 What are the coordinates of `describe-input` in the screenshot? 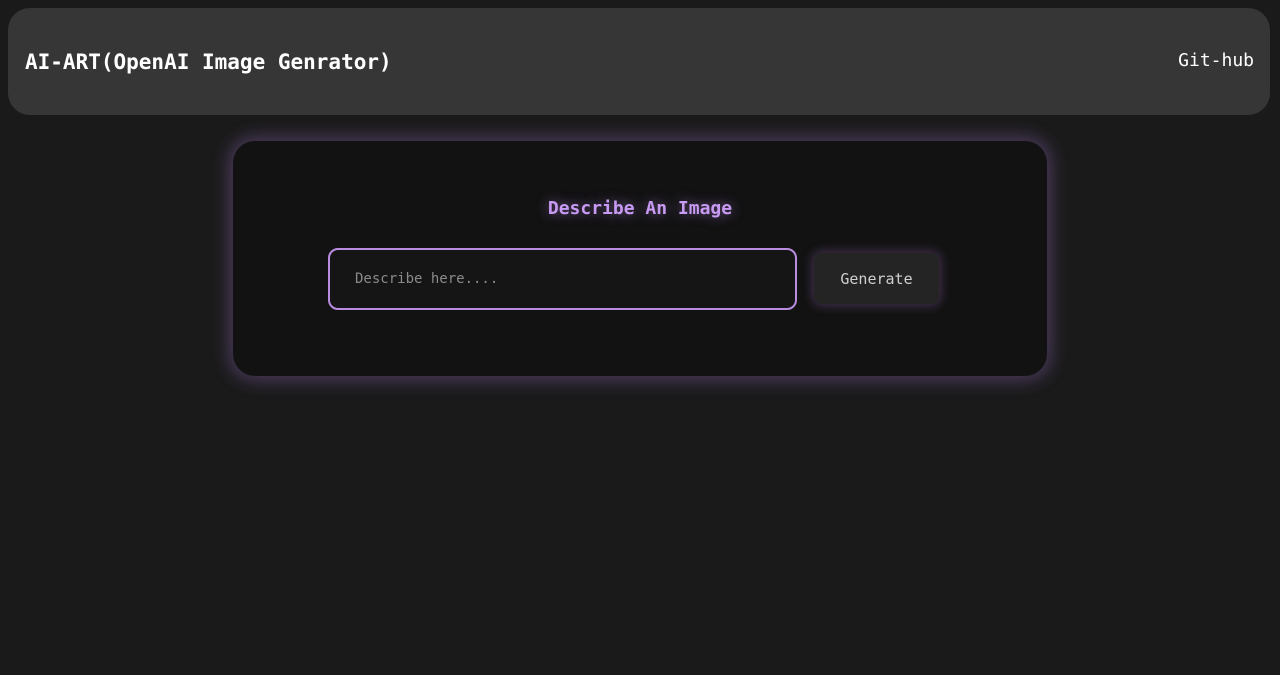 It's located at (562, 279).